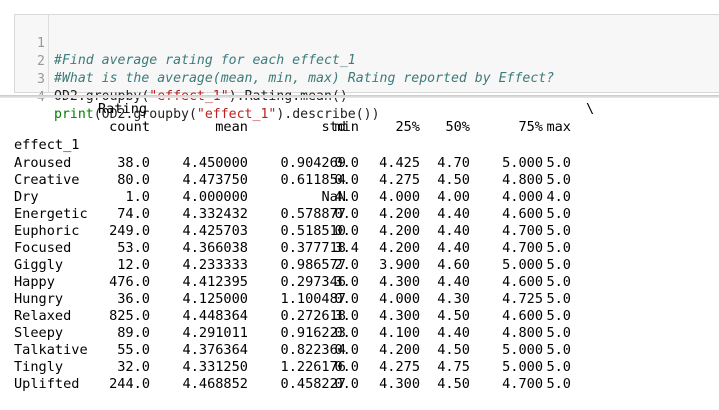 The image size is (719, 410). I want to click on row-label: Uplifted, so click(47, 384).